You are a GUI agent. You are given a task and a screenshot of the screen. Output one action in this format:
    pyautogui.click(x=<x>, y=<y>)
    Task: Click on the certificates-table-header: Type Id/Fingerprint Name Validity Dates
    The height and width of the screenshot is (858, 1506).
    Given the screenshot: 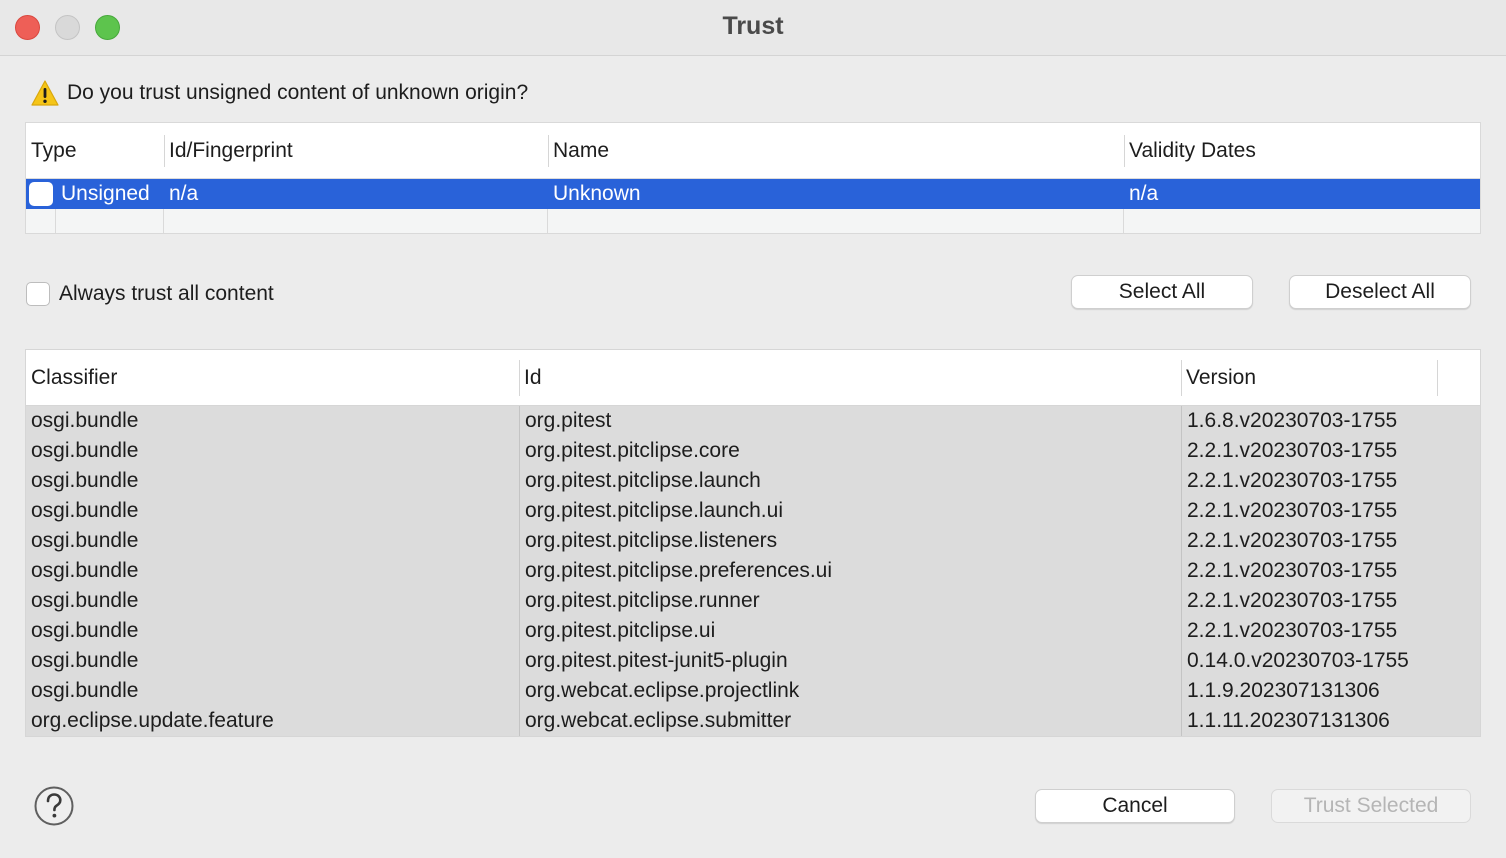 What is the action you would take?
    pyautogui.click(x=753, y=151)
    